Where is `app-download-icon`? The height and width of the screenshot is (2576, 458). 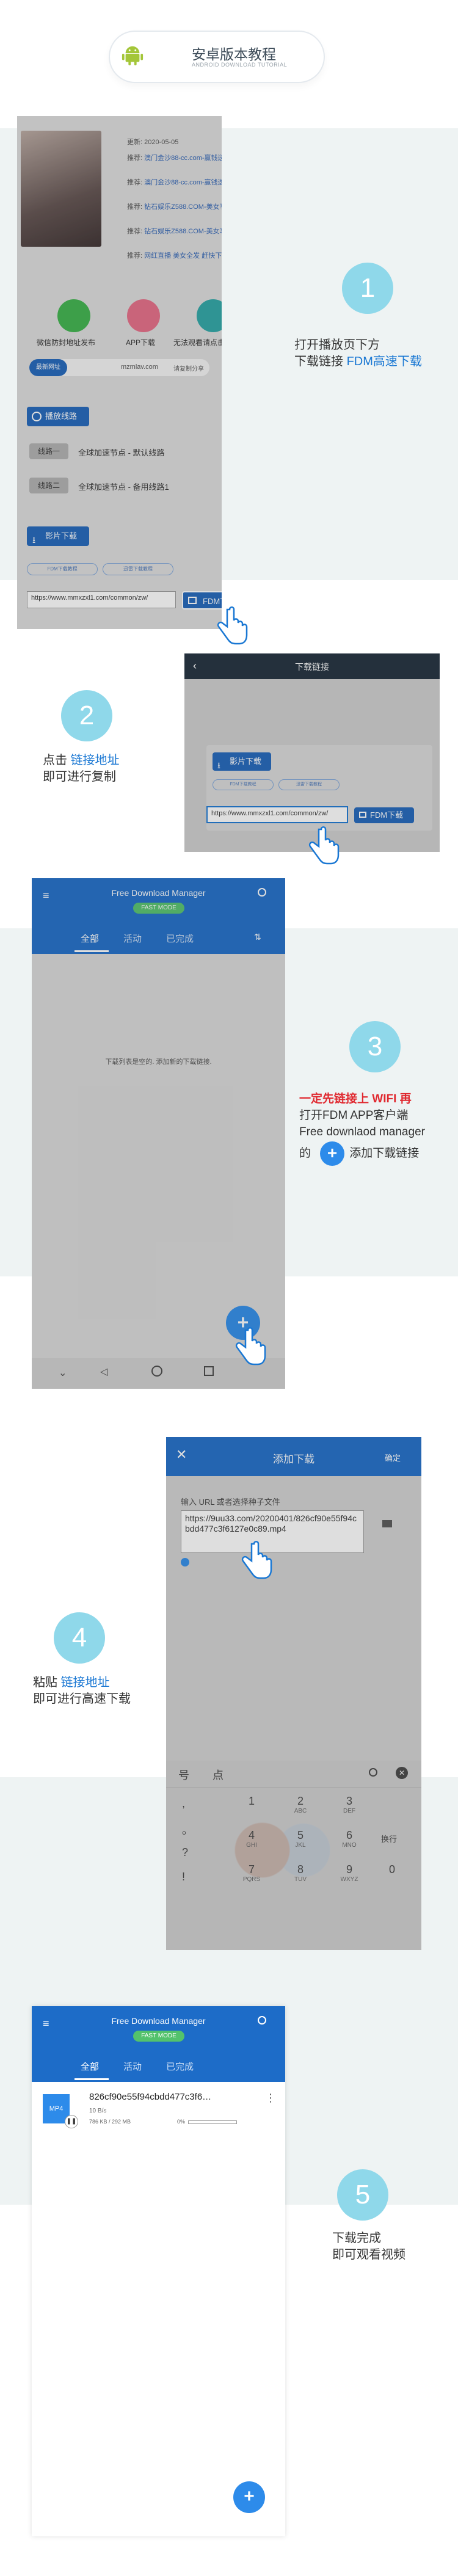 app-download-icon is located at coordinates (143, 315).